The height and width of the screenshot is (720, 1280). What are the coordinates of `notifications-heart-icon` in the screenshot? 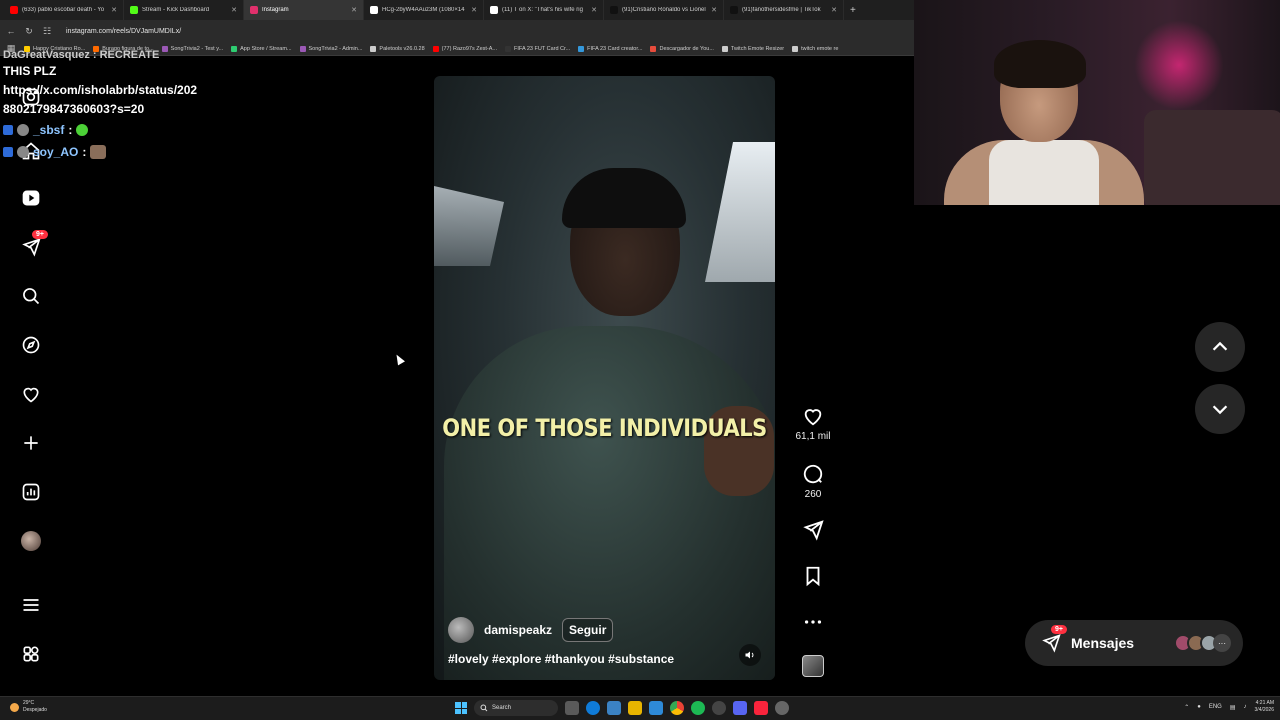 It's located at (31, 394).